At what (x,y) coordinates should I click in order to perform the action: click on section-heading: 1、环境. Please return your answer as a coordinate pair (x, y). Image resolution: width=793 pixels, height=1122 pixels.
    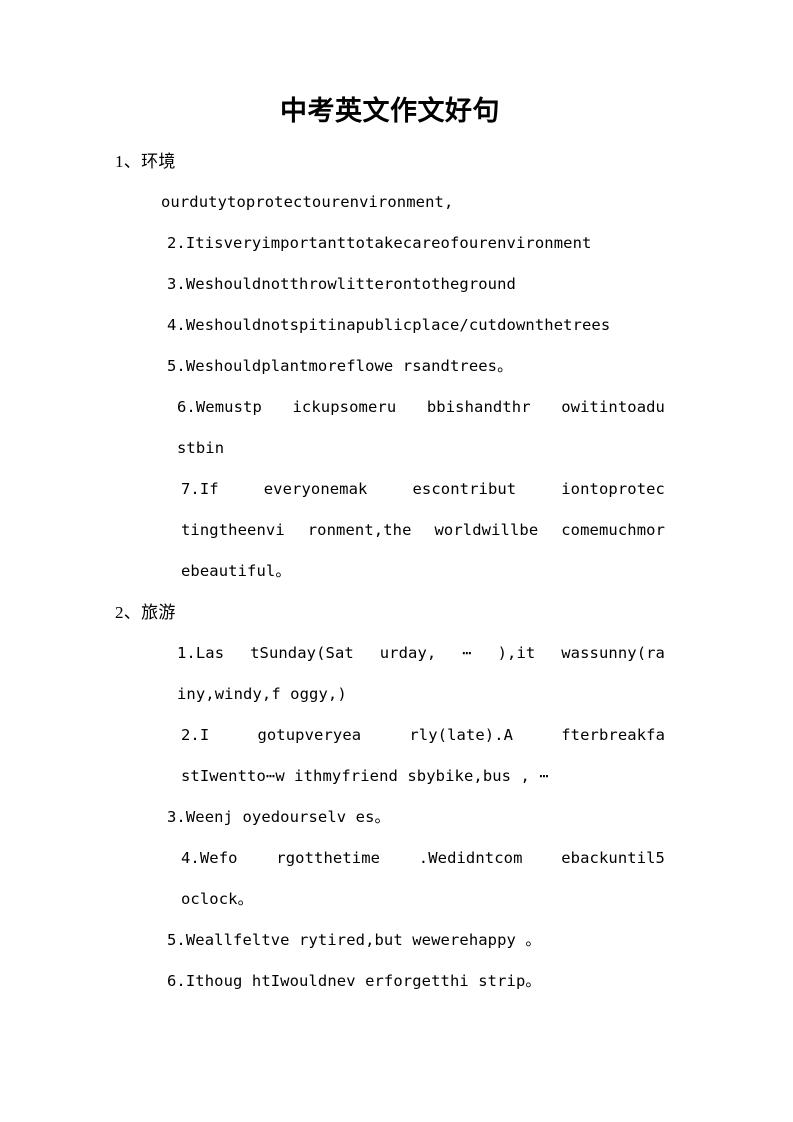
    Looking at the image, I should click on (145, 161).